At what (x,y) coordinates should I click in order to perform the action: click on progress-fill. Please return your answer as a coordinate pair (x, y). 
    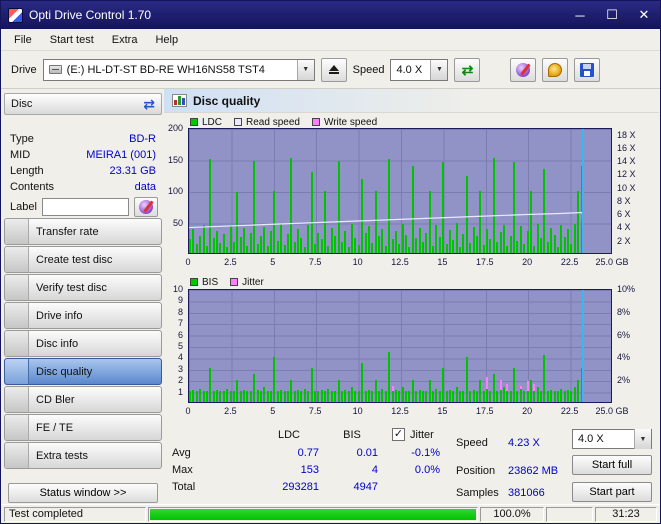
    Looking at the image, I should click on (313, 514).